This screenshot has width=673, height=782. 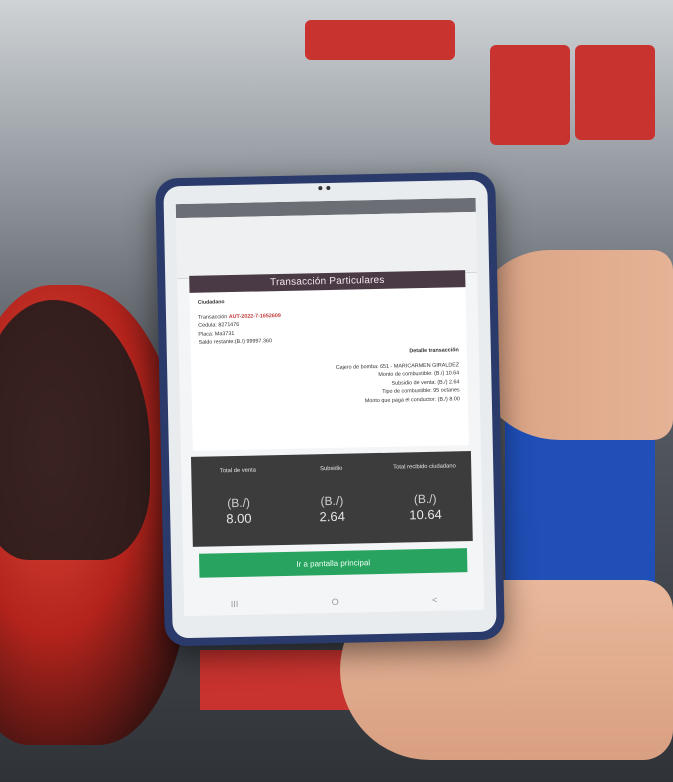 I want to click on total-venta: Total de venta (B./) 8.00, so click(x=238, y=501).